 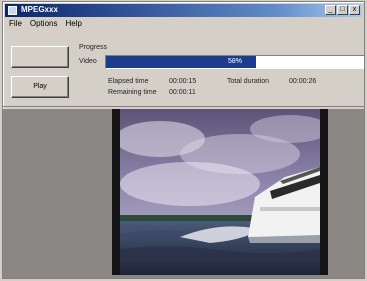 I want to click on progress-text: 58%, so click(x=234, y=61).